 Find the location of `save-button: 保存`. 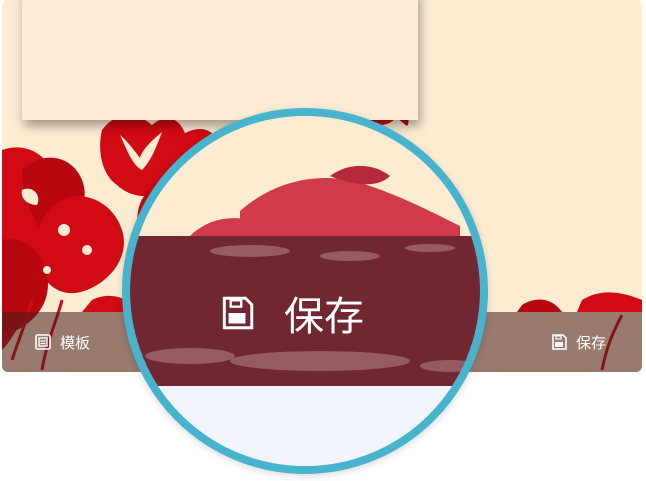

save-button: 保存 is located at coordinates (578, 342).